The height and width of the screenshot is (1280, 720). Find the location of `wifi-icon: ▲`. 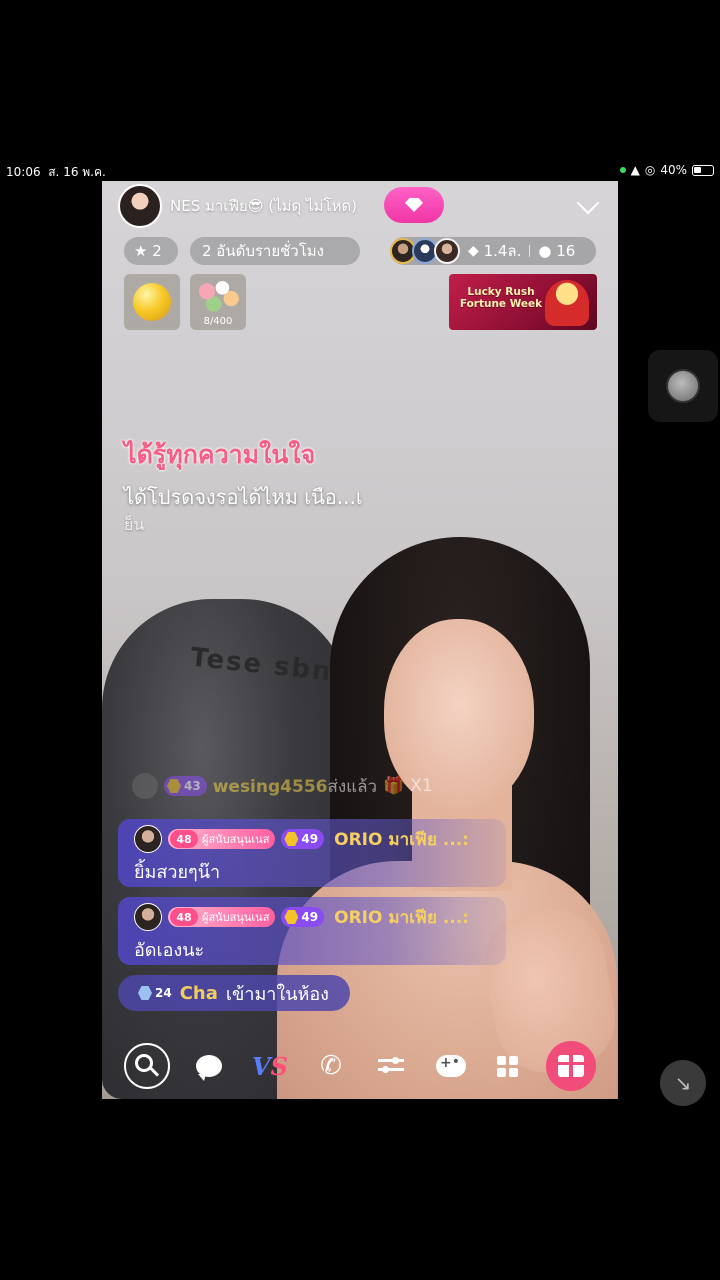

wifi-icon: ▲ is located at coordinates (635, 170).